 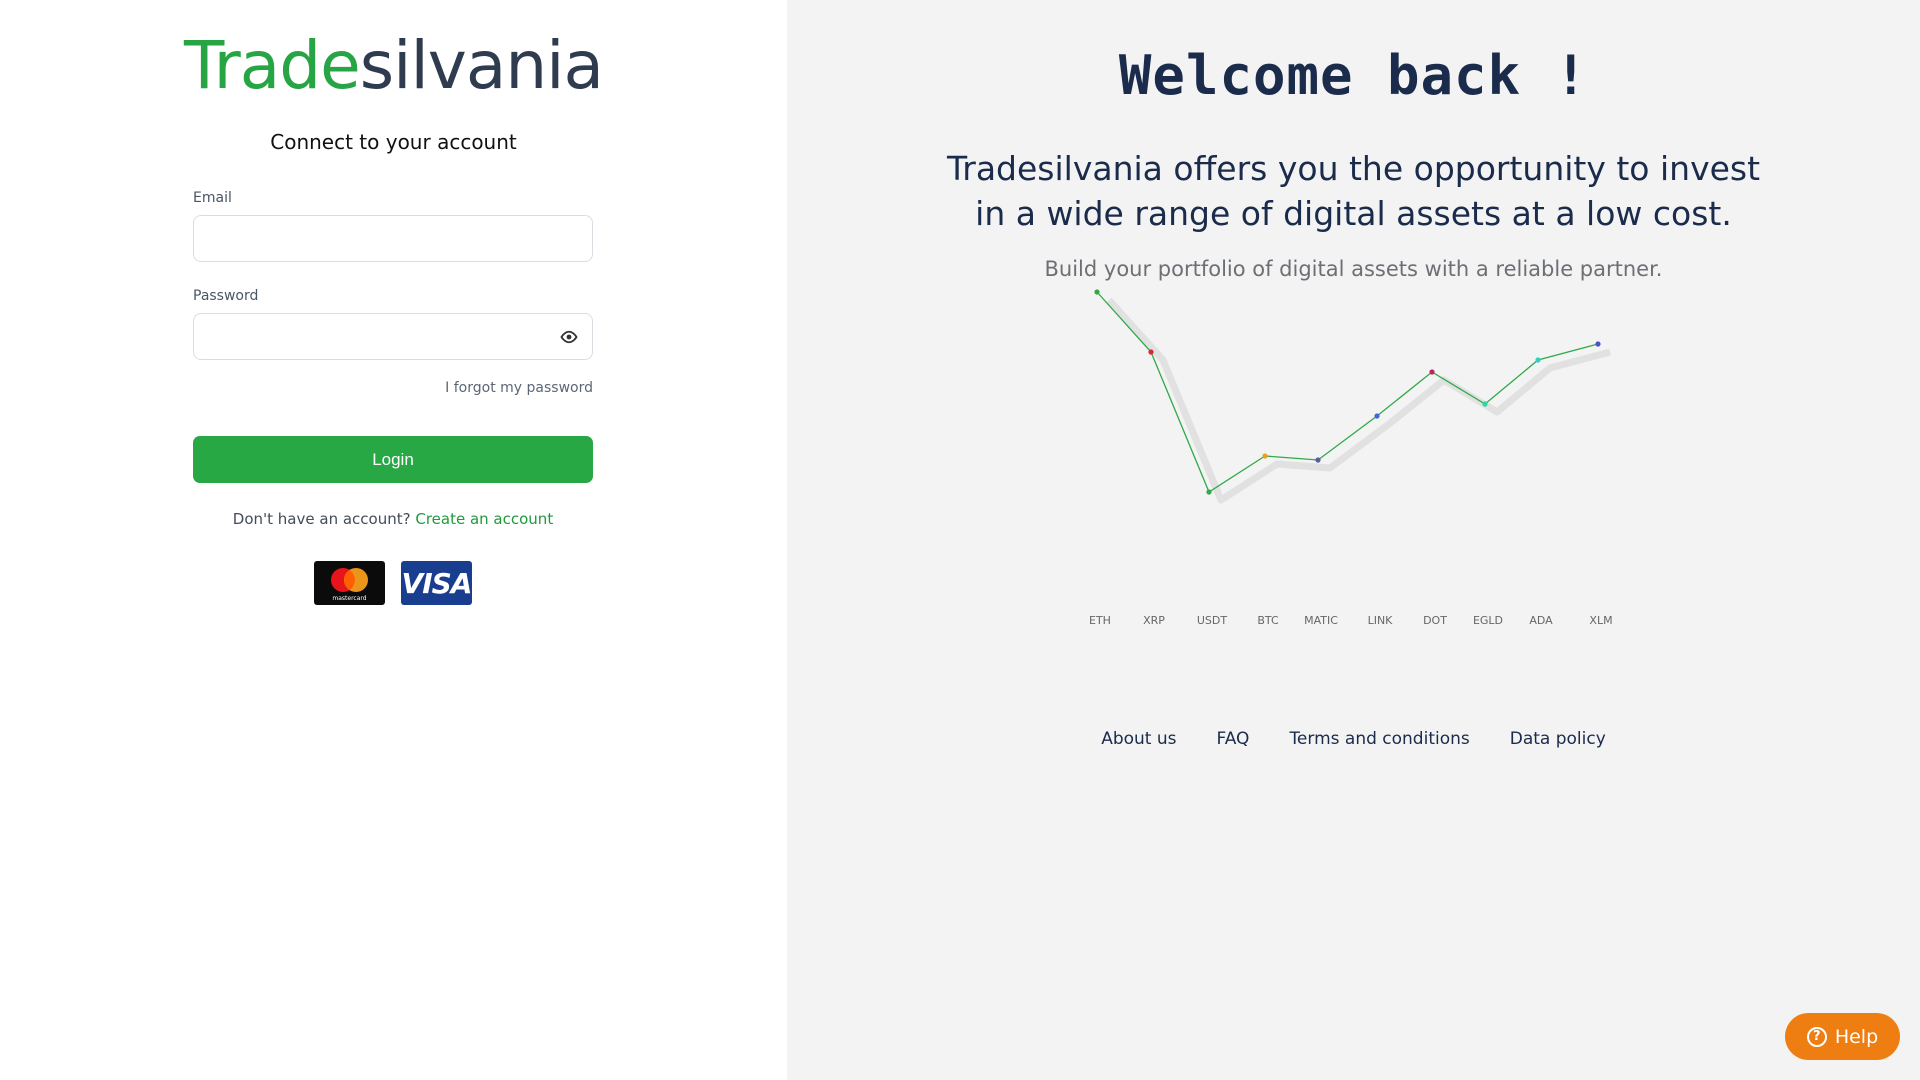 I want to click on login-subtitle: Connect to your account, so click(x=393, y=142).